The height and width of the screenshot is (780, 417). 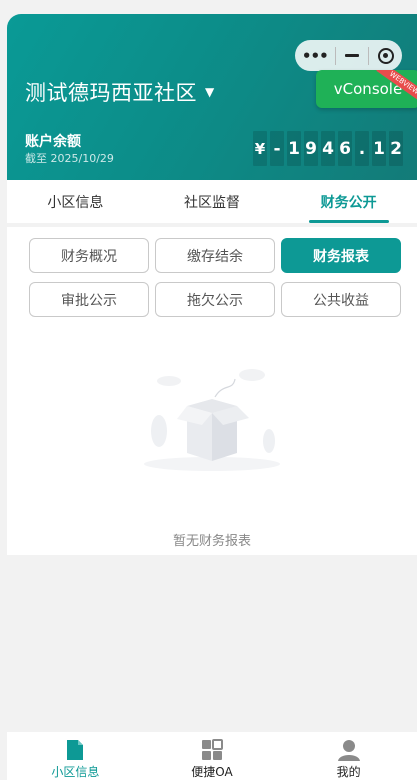 I want to click on finance-overview-button: 财务概况, so click(x=89, y=255).